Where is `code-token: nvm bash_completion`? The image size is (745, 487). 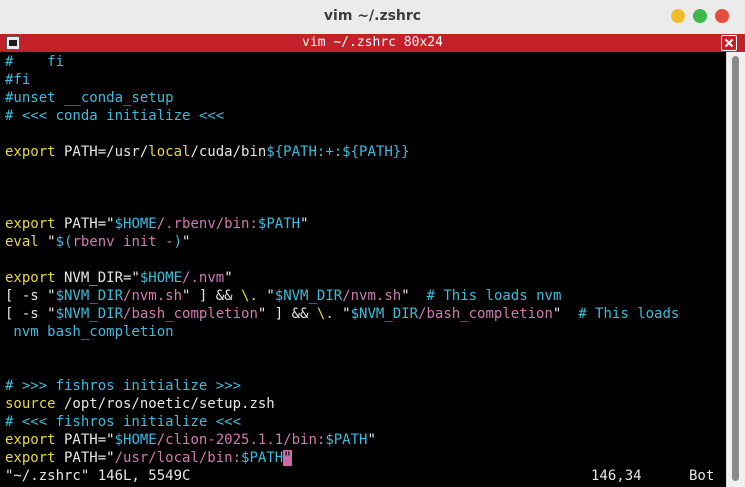 code-token: nvm bash_completion is located at coordinates (89, 332).